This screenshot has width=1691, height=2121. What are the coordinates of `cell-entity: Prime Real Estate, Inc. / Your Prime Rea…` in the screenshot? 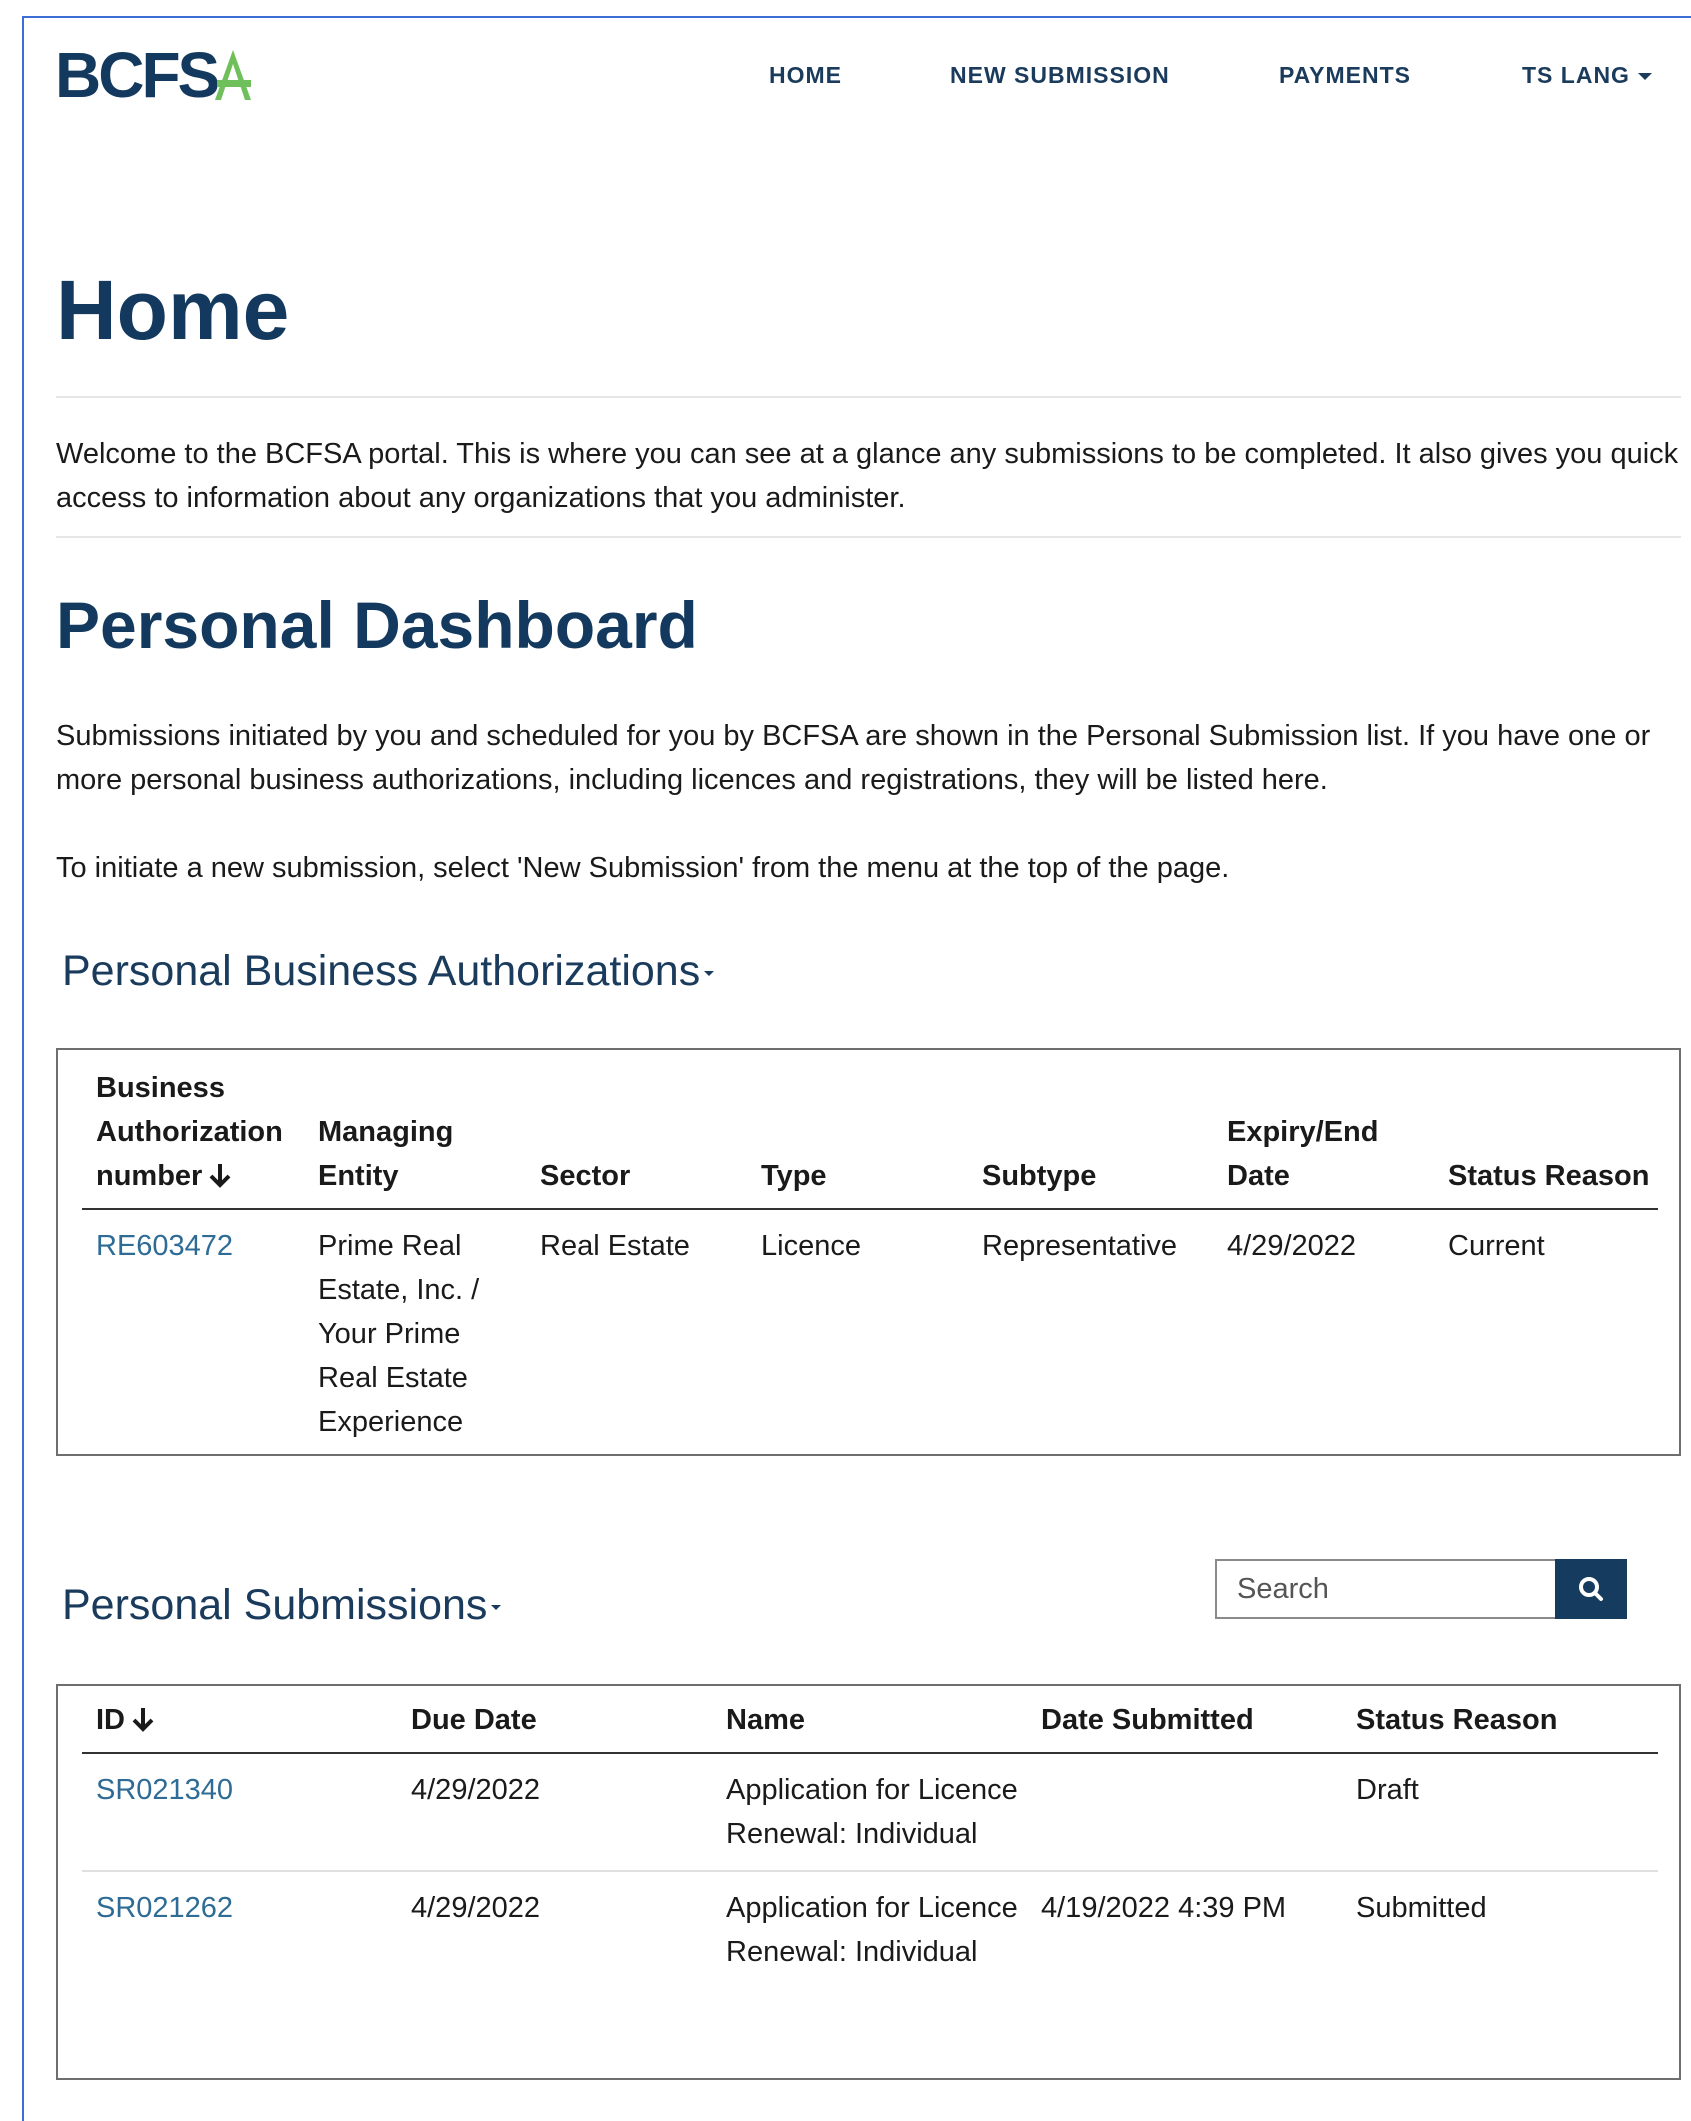 It's located at (399, 1334).